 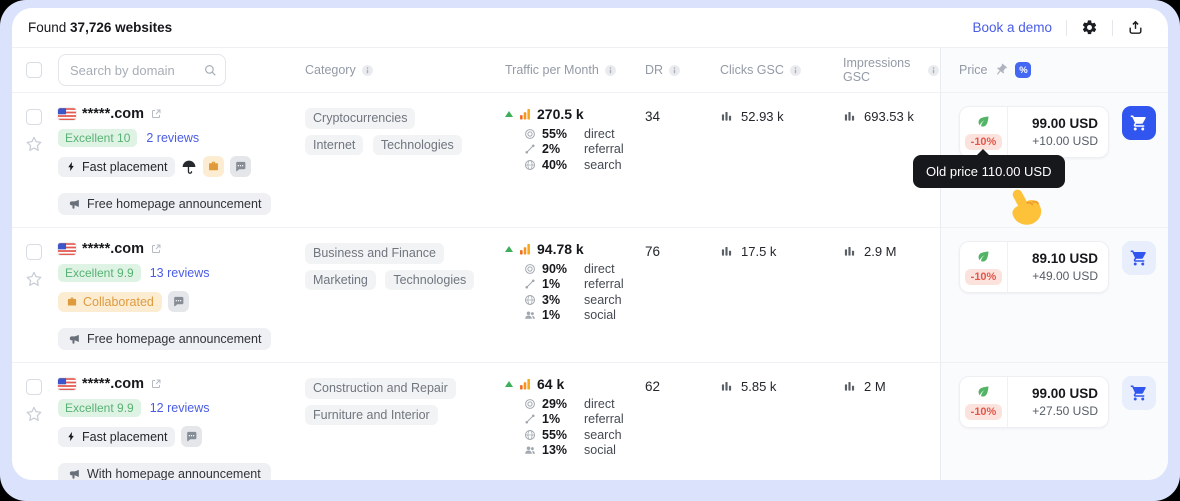 I want to click on category-tag: Business and Finance, so click(x=374, y=253).